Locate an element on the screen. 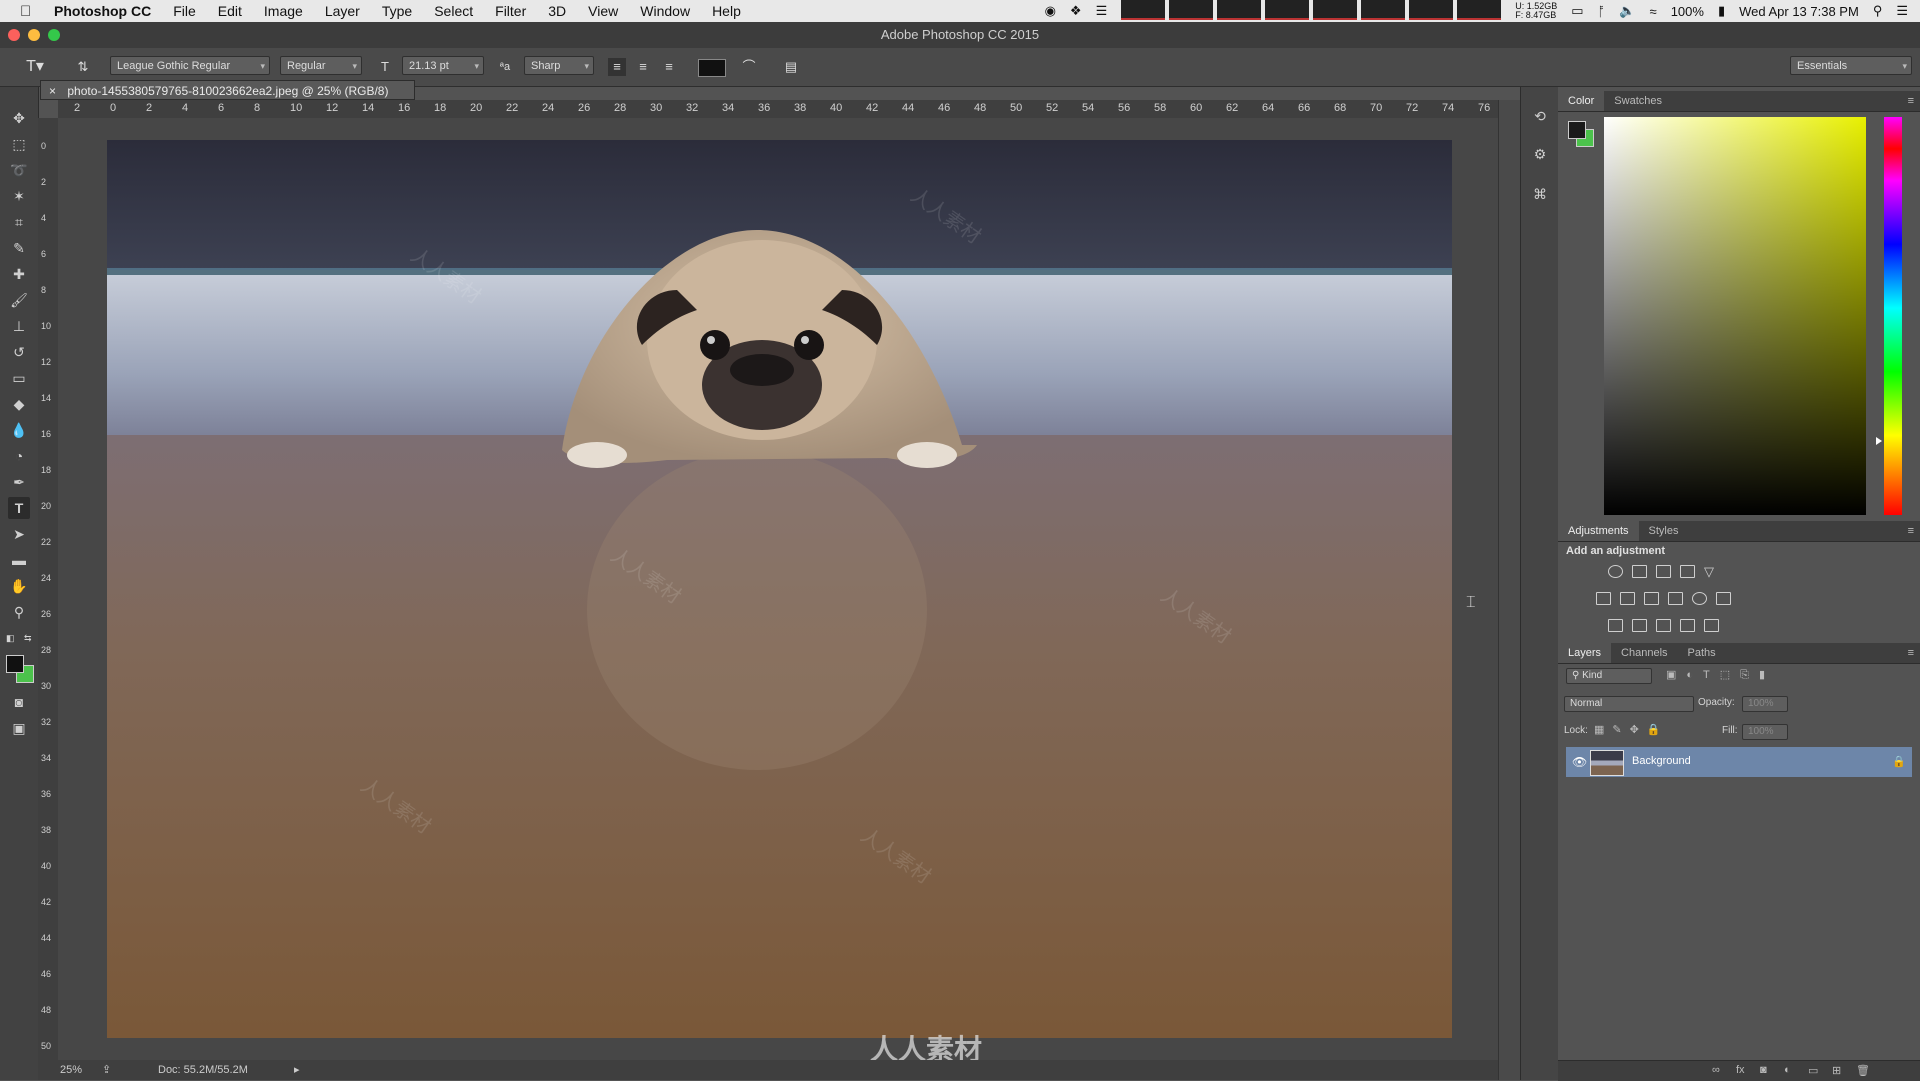 The height and width of the screenshot is (1081, 1920). workspace-select: Essentials ▾ is located at coordinates (1851, 65).